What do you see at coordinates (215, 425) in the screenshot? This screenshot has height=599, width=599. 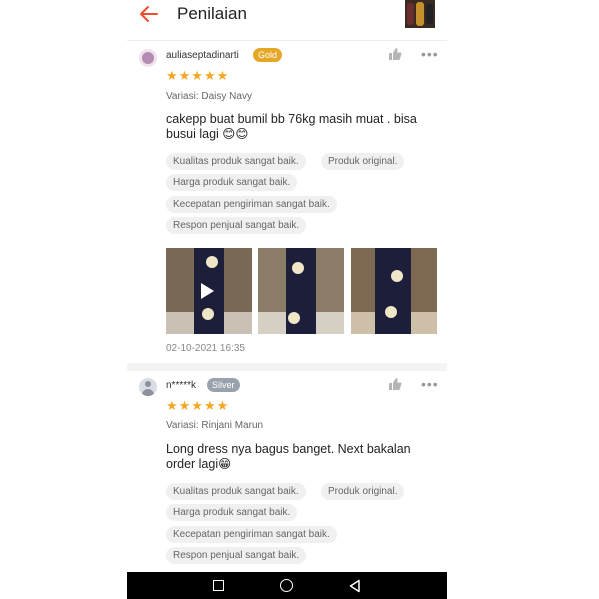 I see `variant-label: Variasi: Rinjani Marun` at bounding box center [215, 425].